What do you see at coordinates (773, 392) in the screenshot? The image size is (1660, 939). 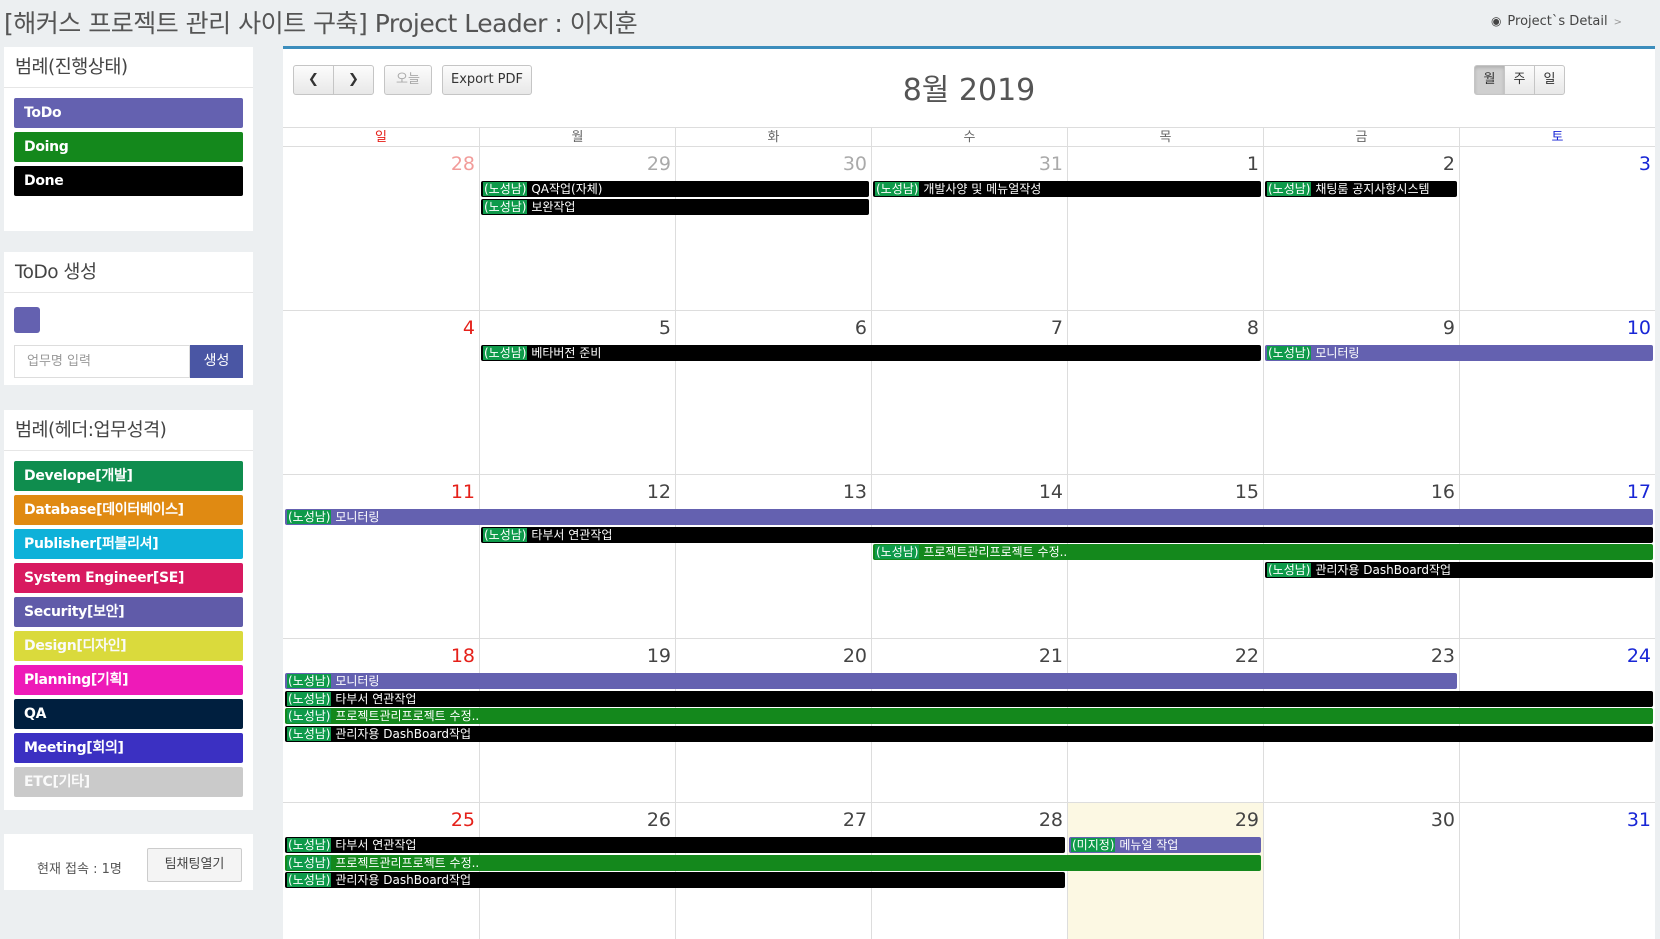 I see `day-cell: 6` at bounding box center [773, 392].